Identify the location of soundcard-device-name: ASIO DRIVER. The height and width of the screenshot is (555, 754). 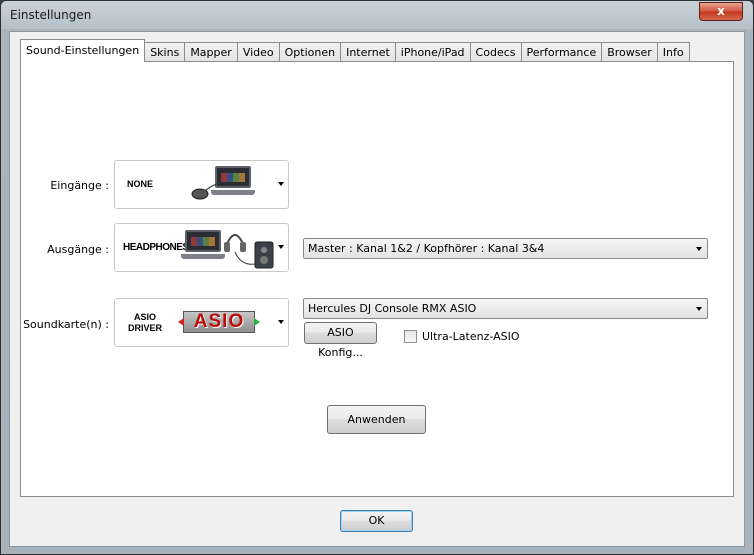
(145, 323).